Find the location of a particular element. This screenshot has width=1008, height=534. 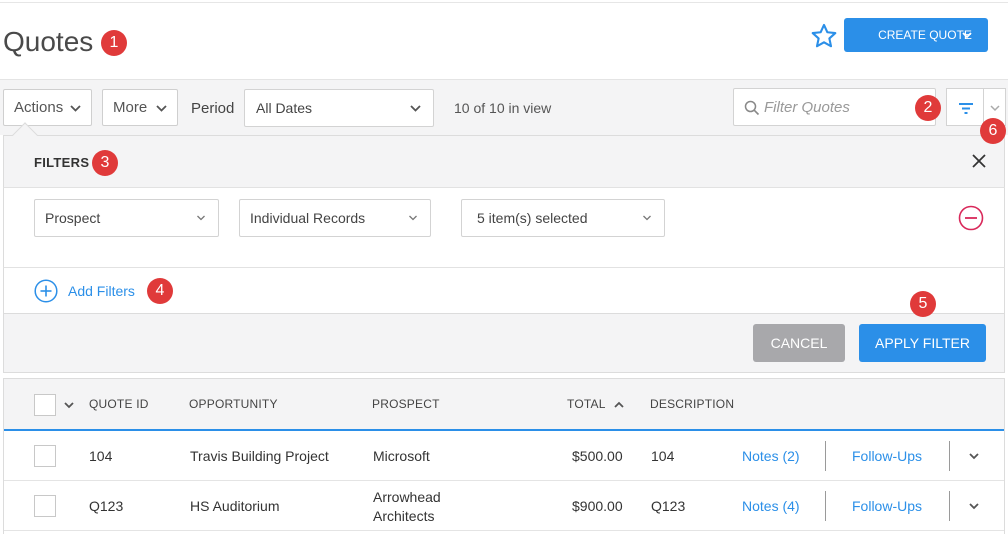

column-header-opportunity: OPPORTUNITY is located at coordinates (233, 404).